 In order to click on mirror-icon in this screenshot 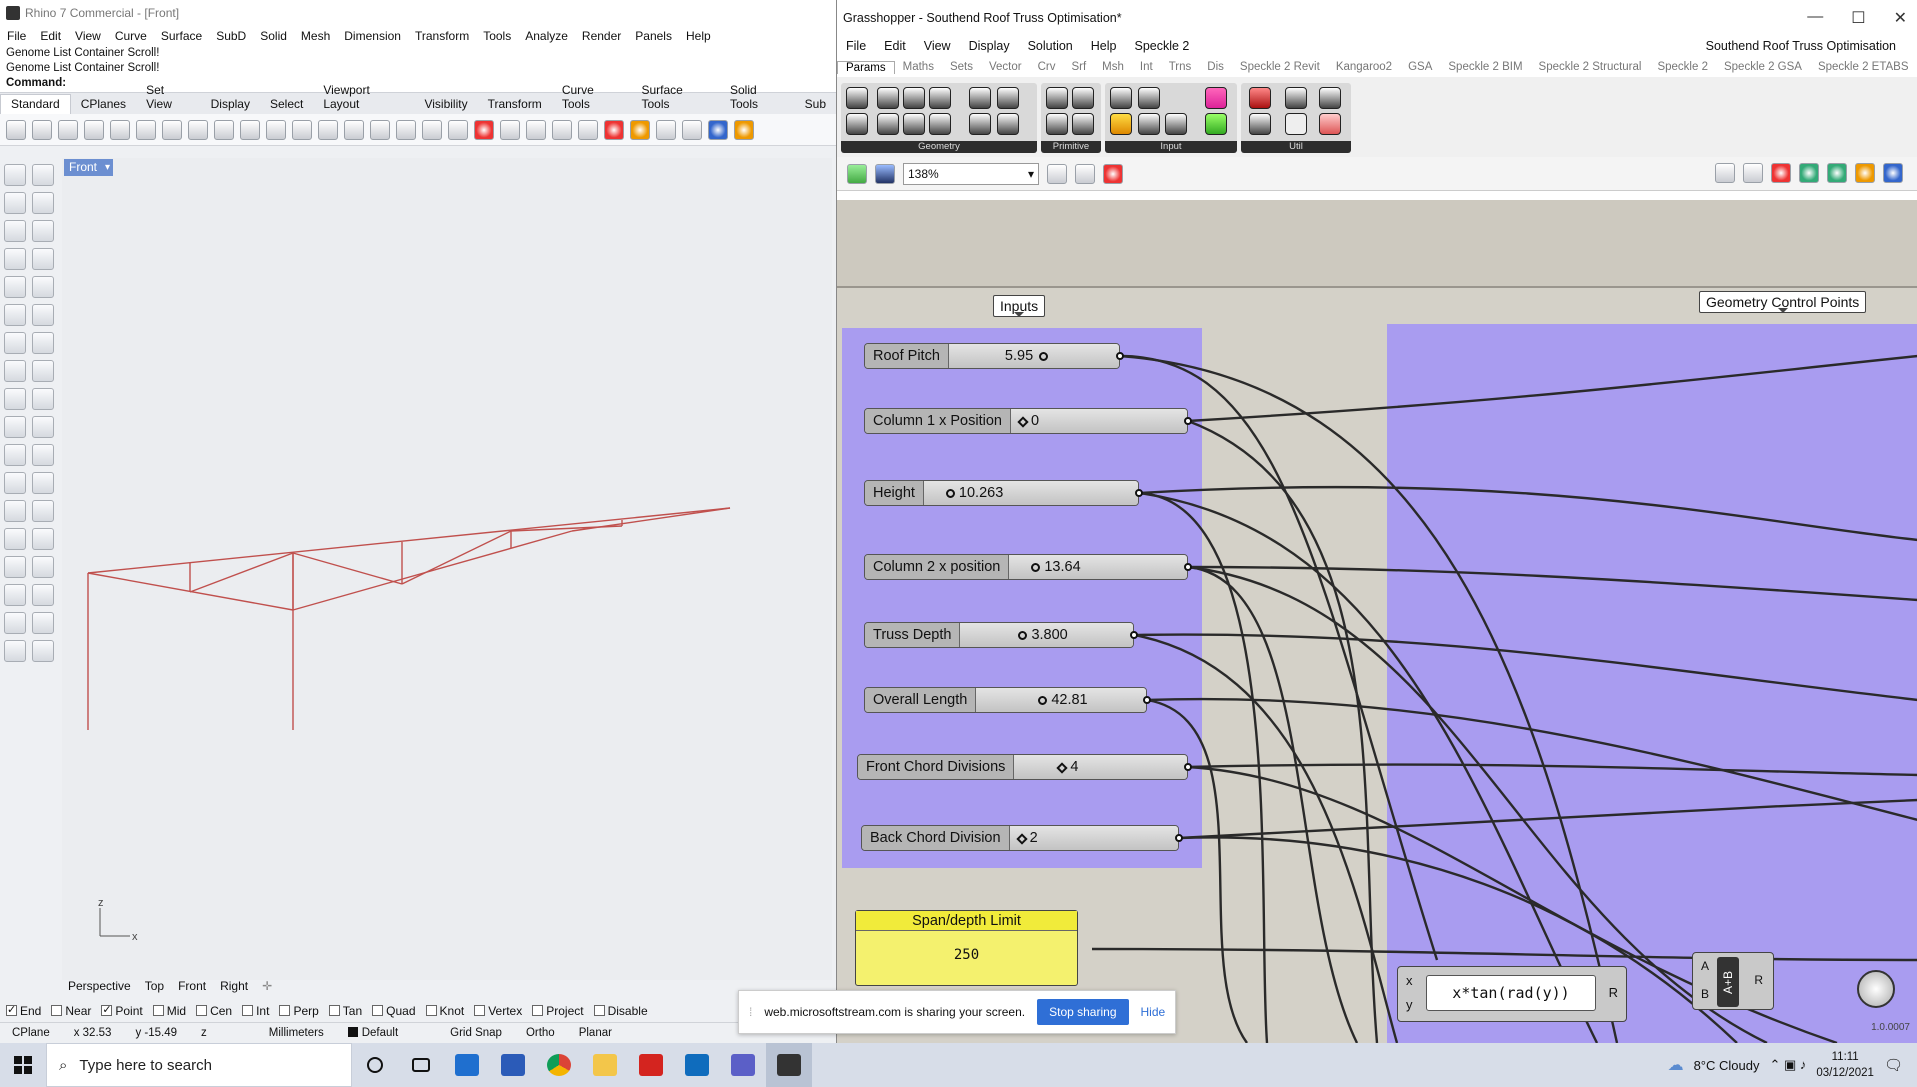, I will do `click(43, 539)`.